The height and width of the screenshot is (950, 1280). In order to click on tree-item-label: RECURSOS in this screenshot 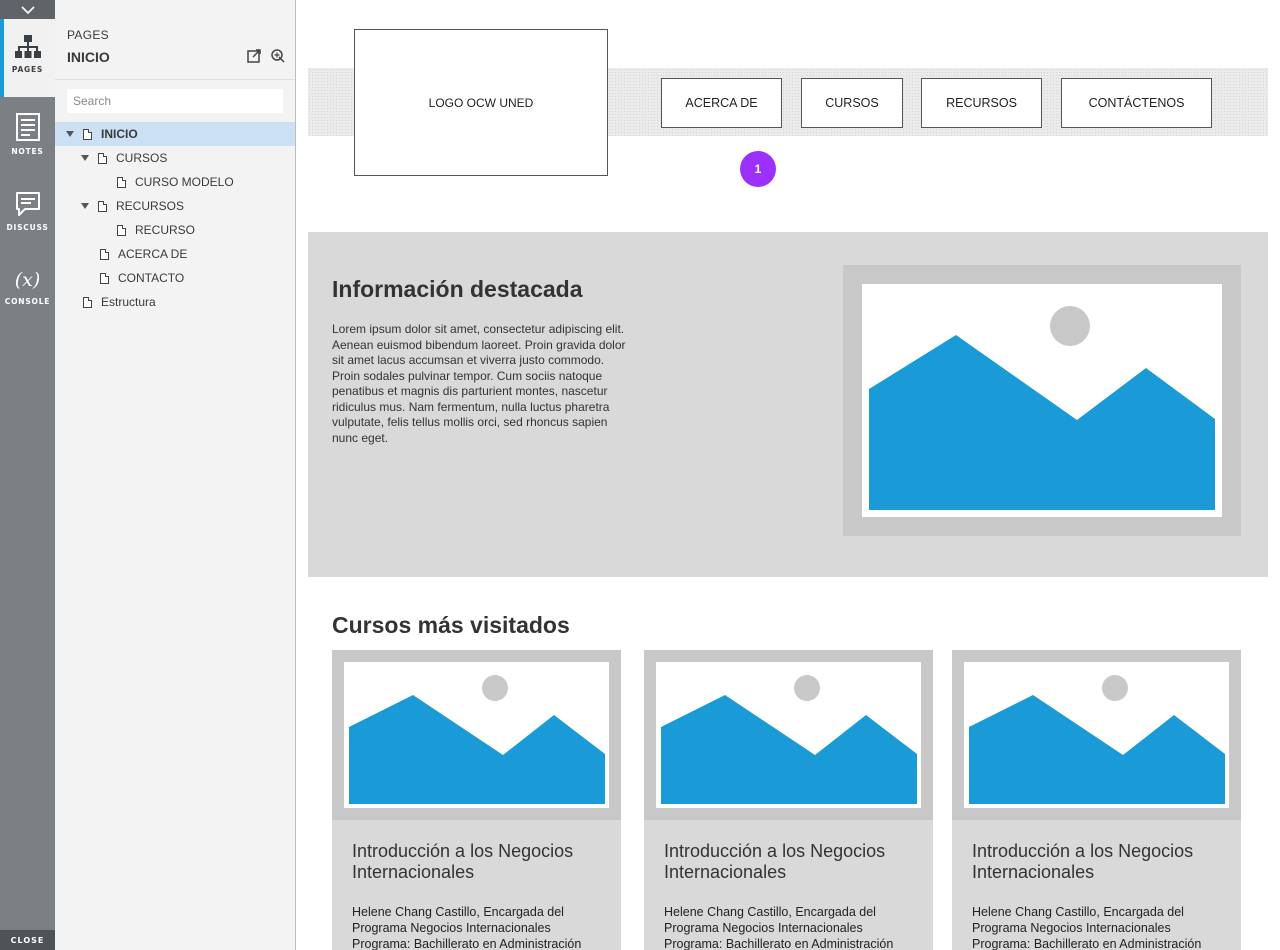, I will do `click(150, 206)`.